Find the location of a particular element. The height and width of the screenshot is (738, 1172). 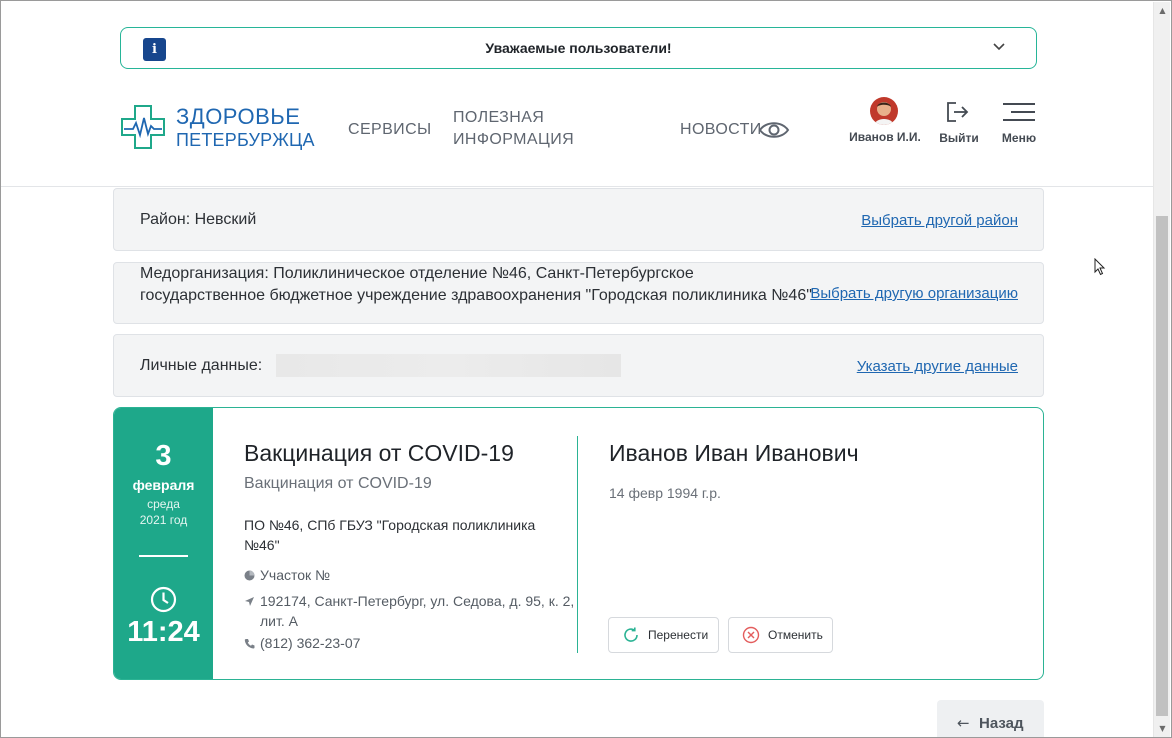

appointment-day: 3 is located at coordinates (163, 456).